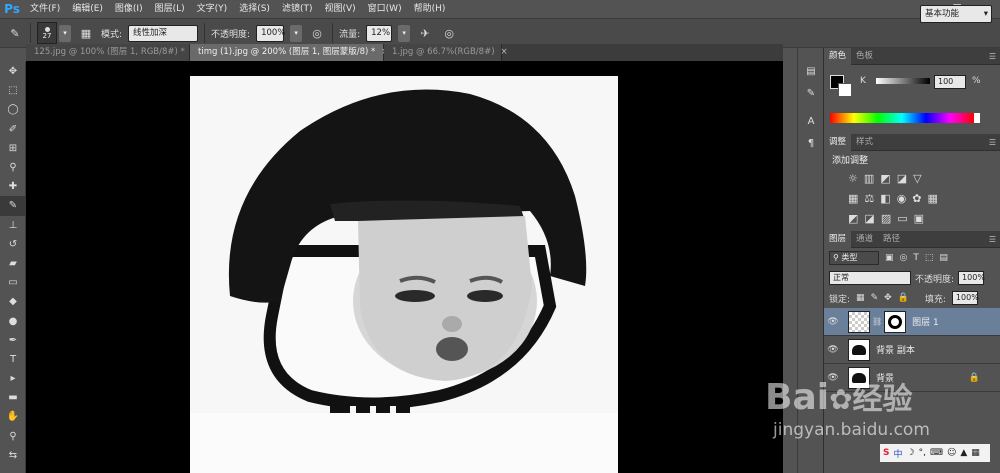  Describe the element at coordinates (869, 218) in the screenshot. I see `posterize-icon: ◪` at that location.